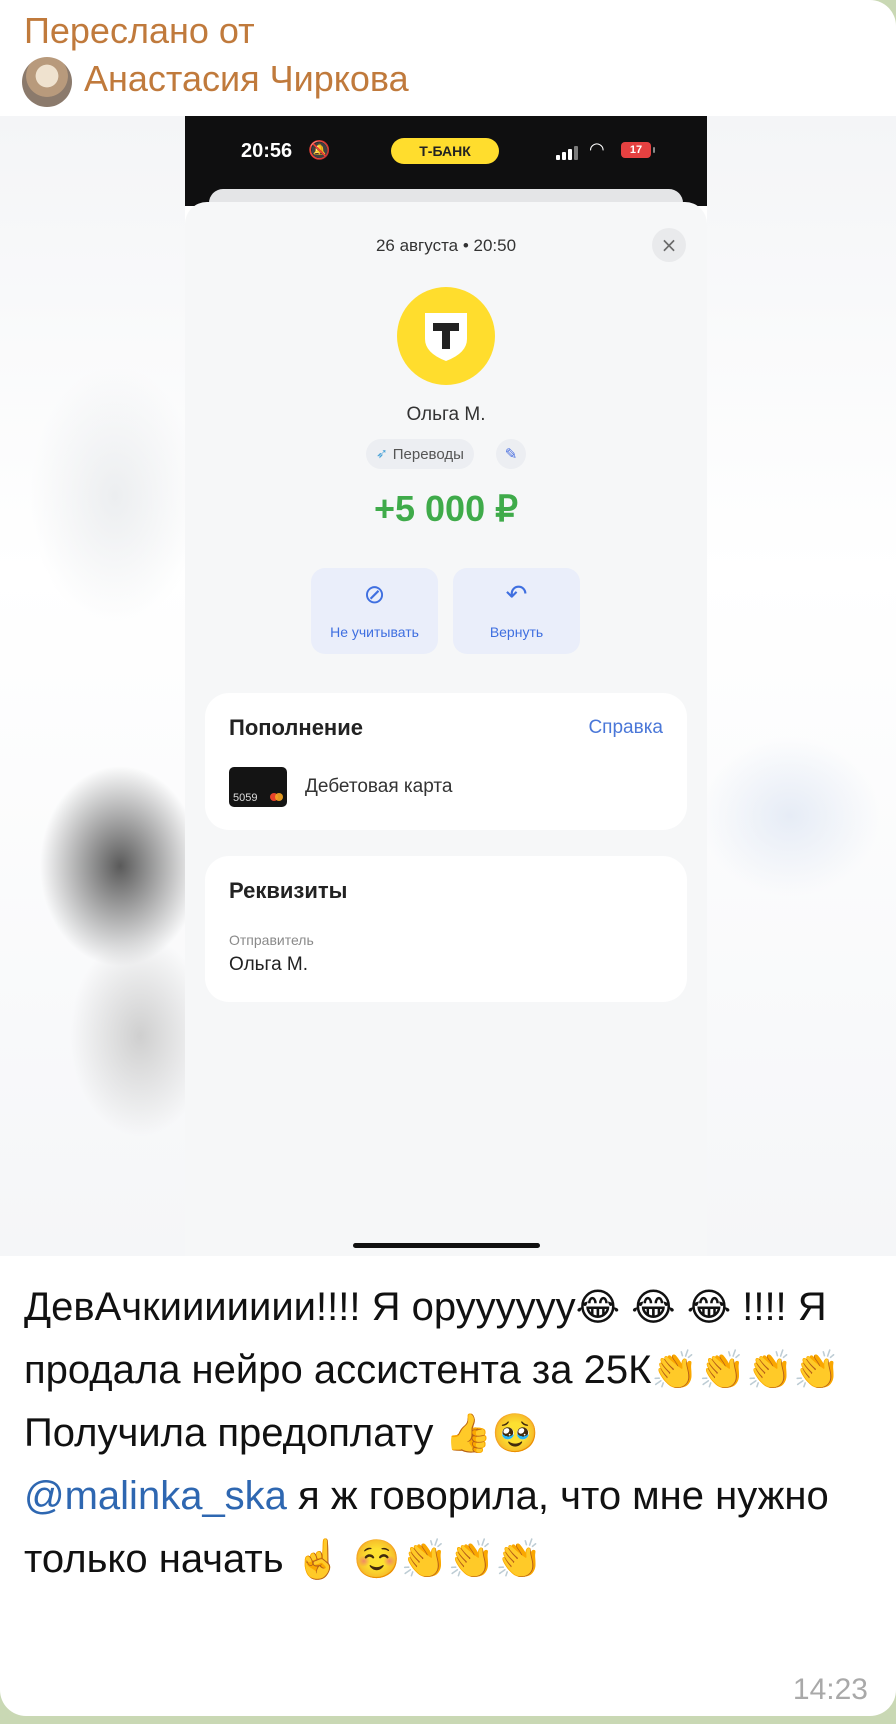 The width and height of the screenshot is (896, 1724). What do you see at coordinates (377, 1559) in the screenshot?
I see `smiling-emoji-icon: ☺️` at bounding box center [377, 1559].